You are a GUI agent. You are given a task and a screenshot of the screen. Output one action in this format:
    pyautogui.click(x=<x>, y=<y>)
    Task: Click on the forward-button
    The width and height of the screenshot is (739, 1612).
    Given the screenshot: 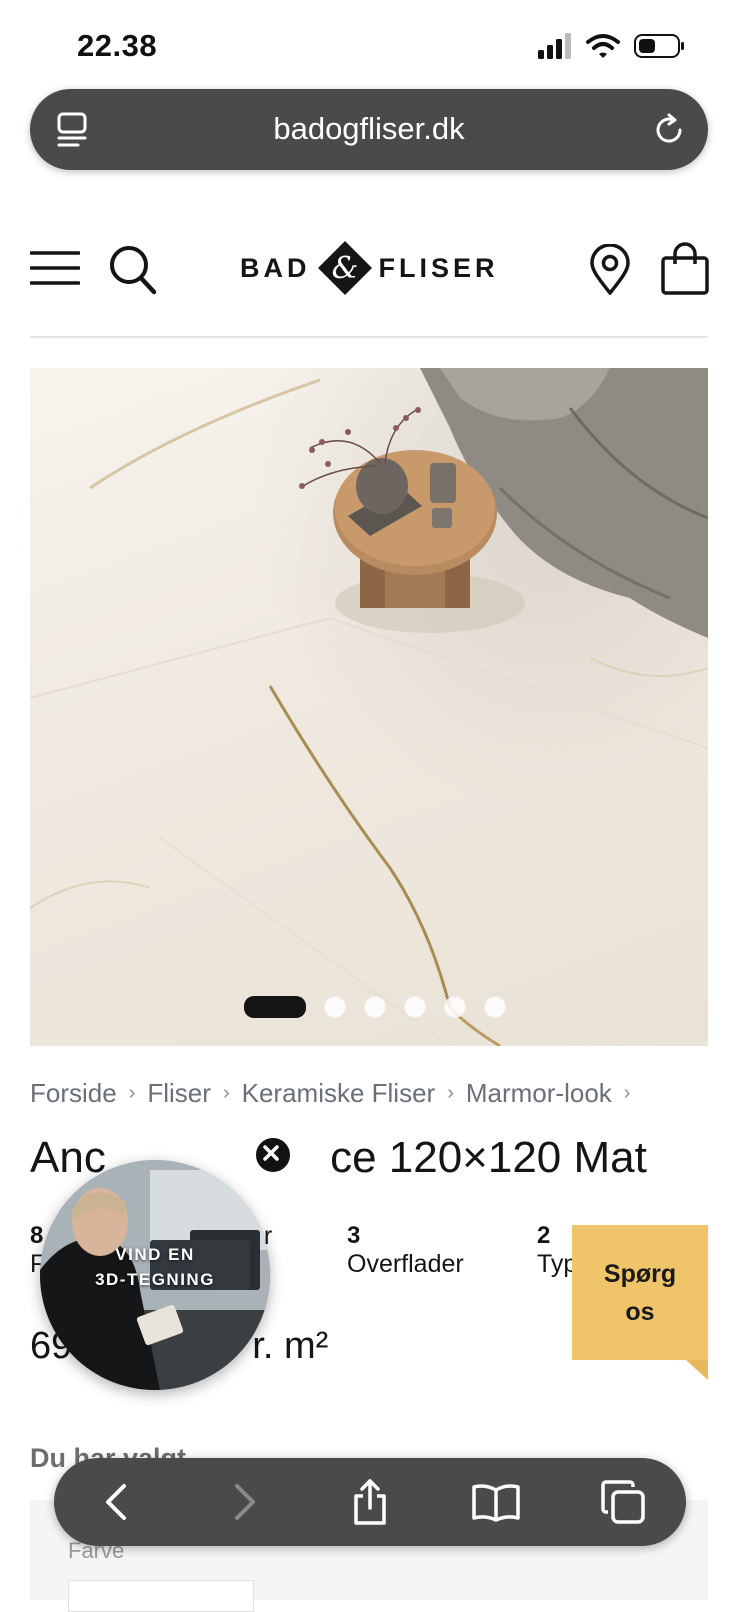 What is the action you would take?
    pyautogui.click(x=244, y=1502)
    